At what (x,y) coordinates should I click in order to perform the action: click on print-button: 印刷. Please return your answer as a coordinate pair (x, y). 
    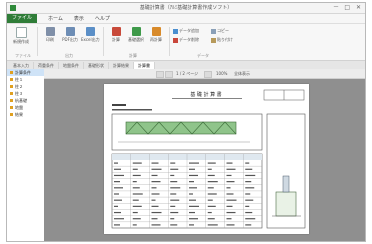
    Looking at the image, I should click on (50, 35).